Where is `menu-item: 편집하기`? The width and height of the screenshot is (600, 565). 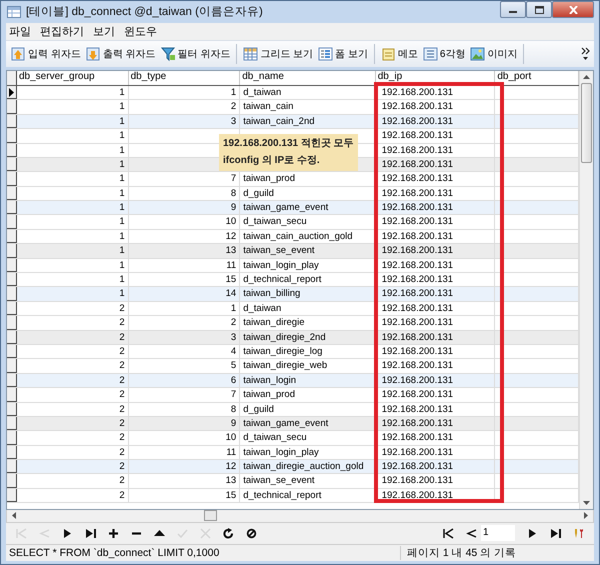
menu-item: 편집하기 is located at coordinates (62, 31).